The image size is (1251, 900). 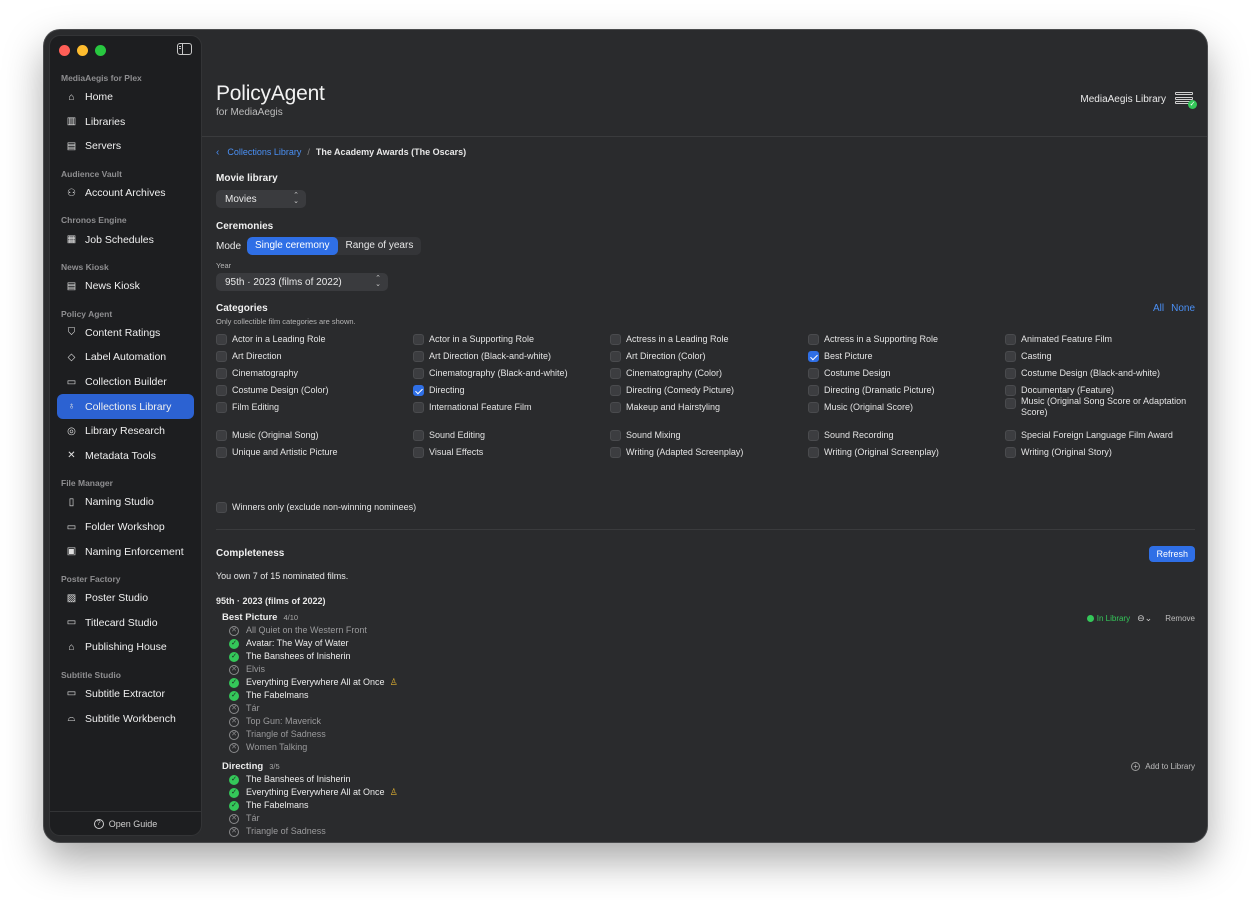 I want to click on sidebar-item-label: Collection Builder, so click(x=126, y=382).